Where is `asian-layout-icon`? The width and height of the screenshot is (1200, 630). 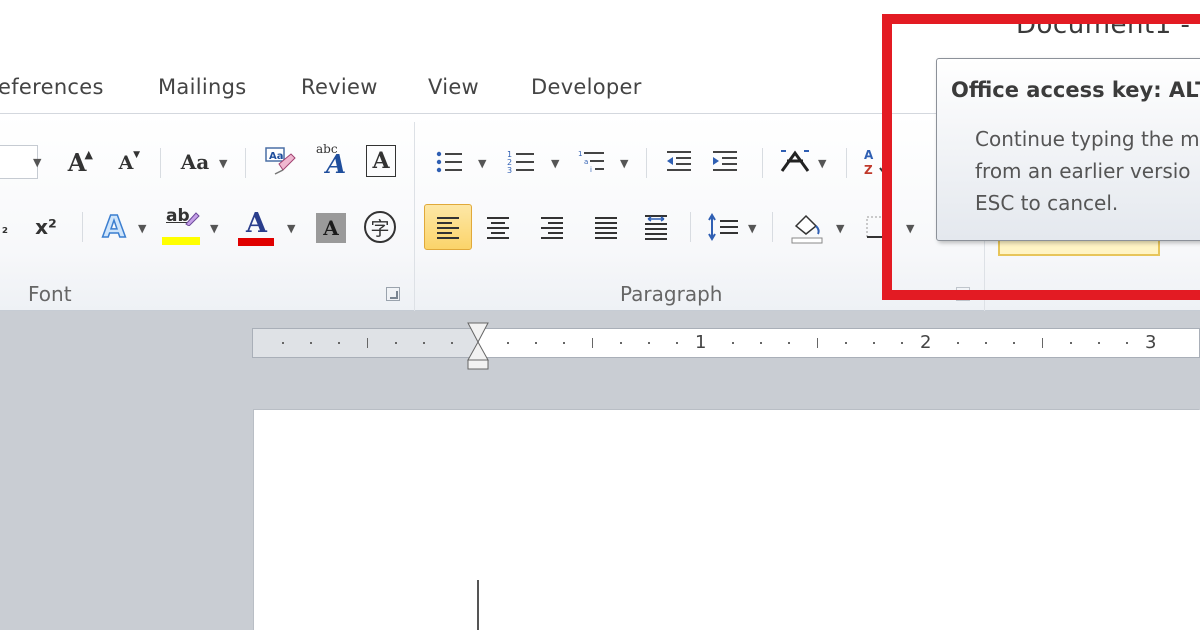
asian-layout-icon is located at coordinates (795, 161).